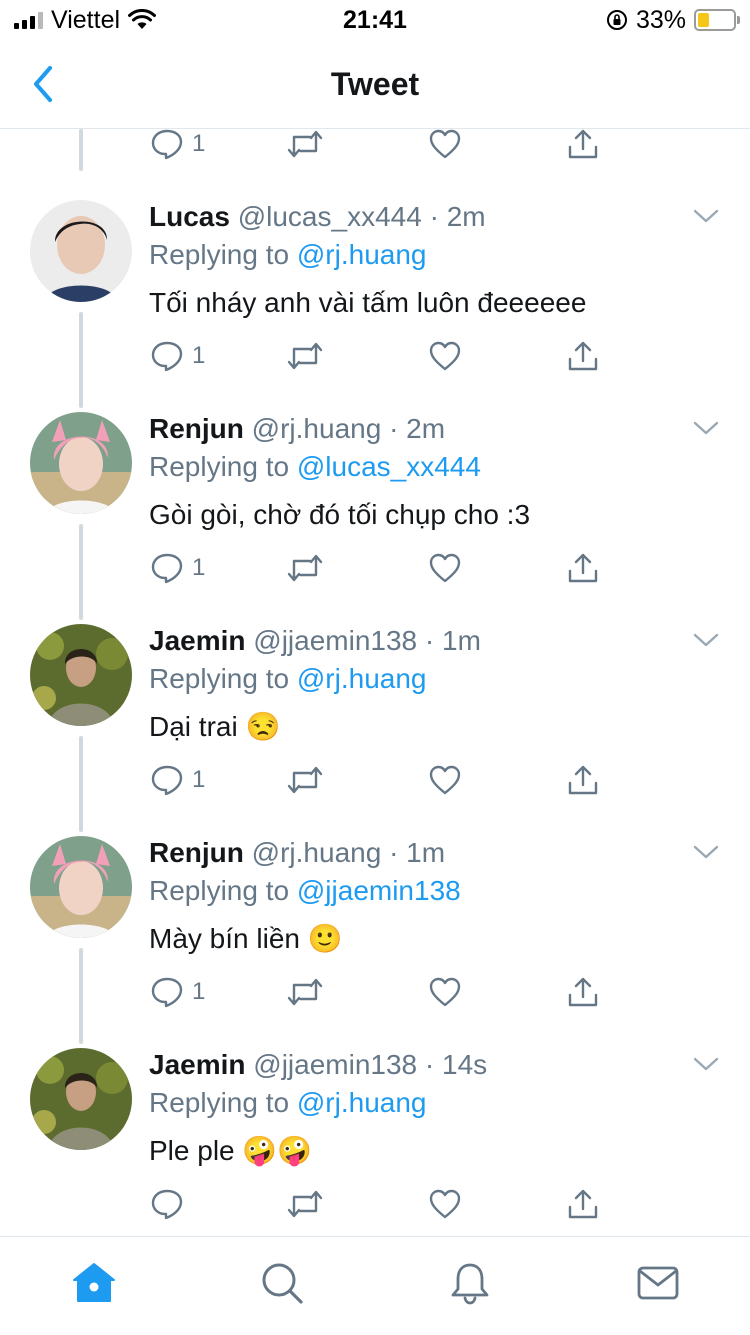 The width and height of the screenshot is (750, 1335). What do you see at coordinates (81, 150) in the screenshot?
I see `thread-connector` at bounding box center [81, 150].